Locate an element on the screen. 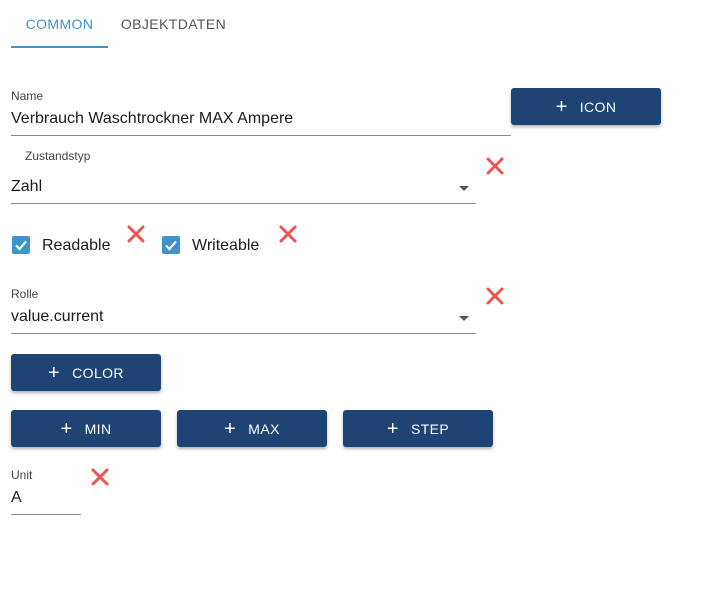 Image resolution: width=711 pixels, height=613 pixels. role-label: Rolle is located at coordinates (25, 294).